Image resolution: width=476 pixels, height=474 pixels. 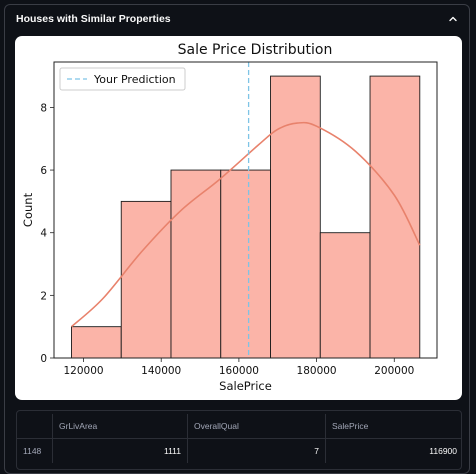 I want to click on y-tick-label-3: 6, so click(x=43, y=171).